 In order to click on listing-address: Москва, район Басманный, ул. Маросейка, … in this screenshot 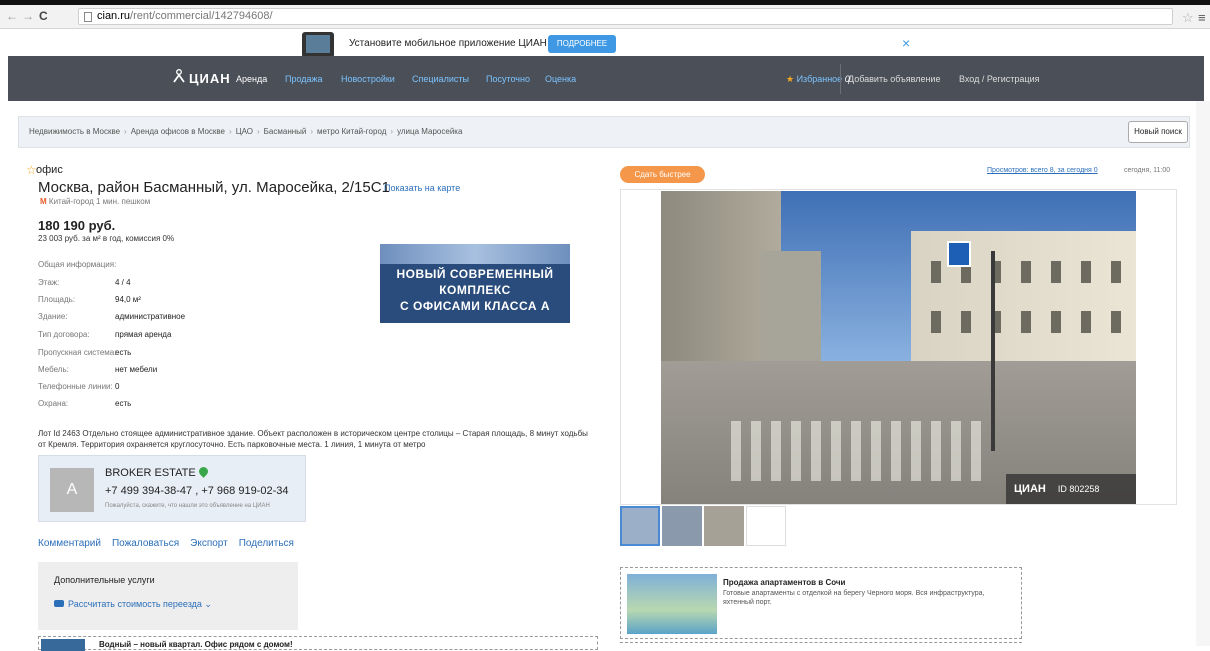, I will do `click(214, 187)`.